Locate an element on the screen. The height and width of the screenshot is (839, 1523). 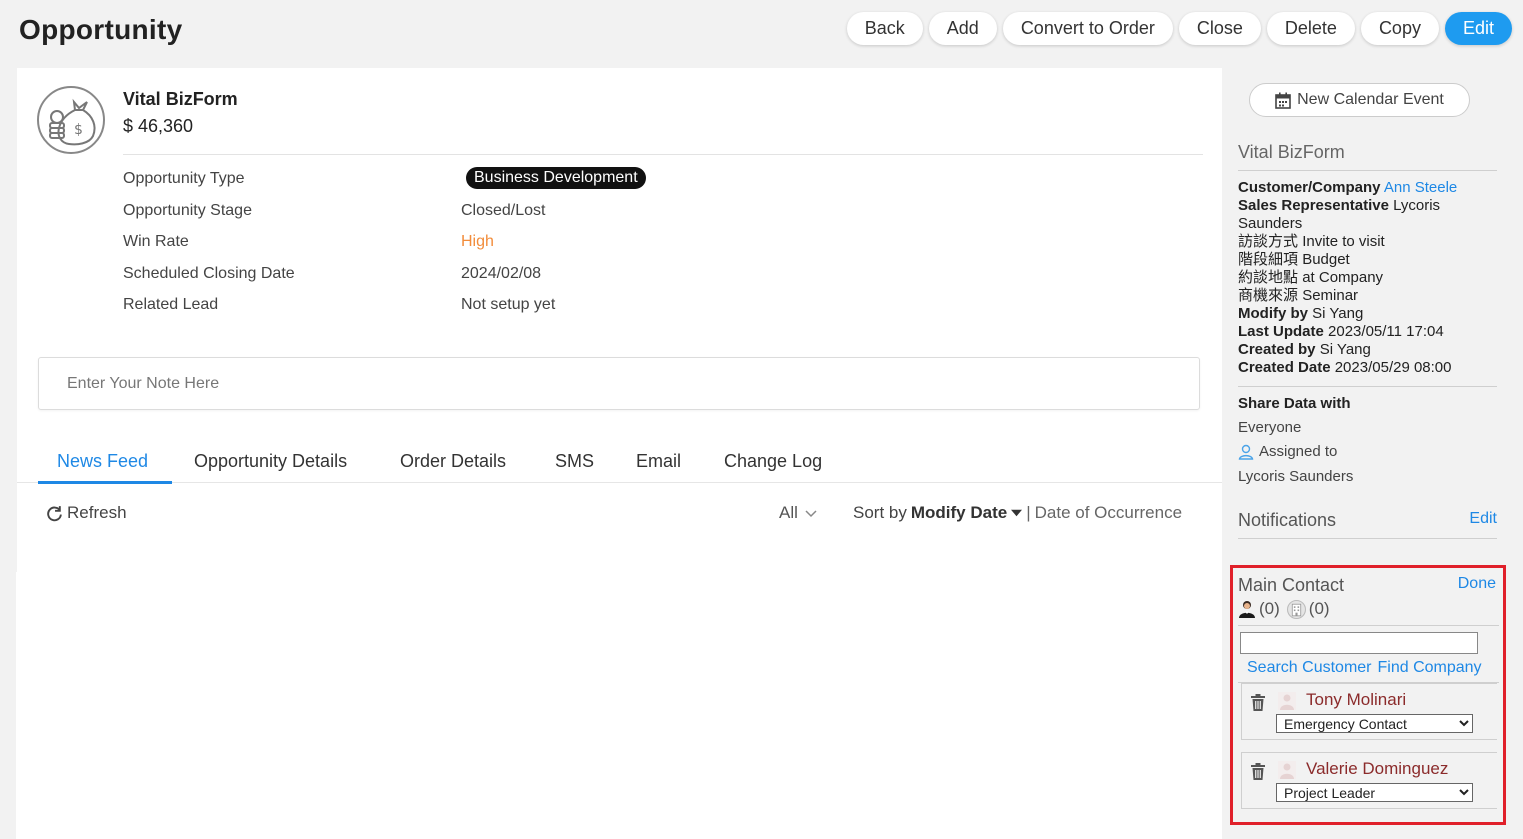
info-value: at Company is located at coordinates (1343, 277).